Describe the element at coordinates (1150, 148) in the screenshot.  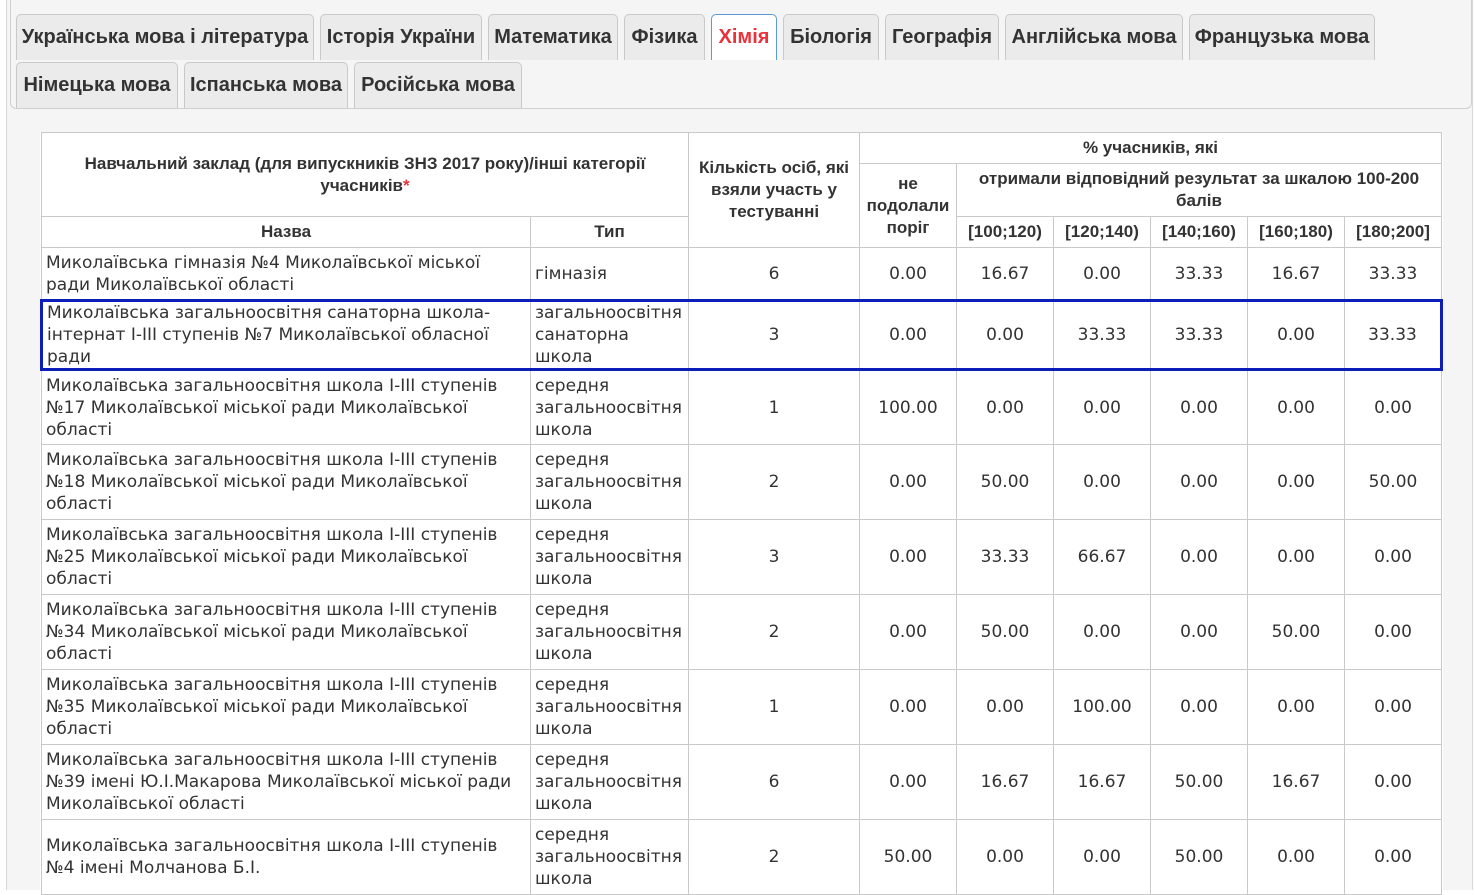
I see `header-percent: % учасників, які` at that location.